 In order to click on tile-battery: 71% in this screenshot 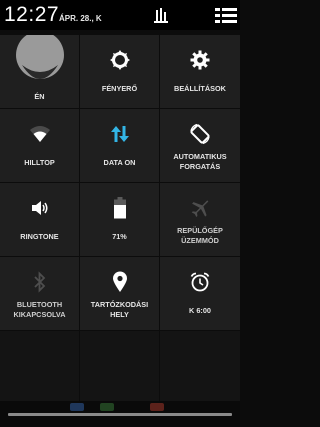, I will do `click(119, 219)`.